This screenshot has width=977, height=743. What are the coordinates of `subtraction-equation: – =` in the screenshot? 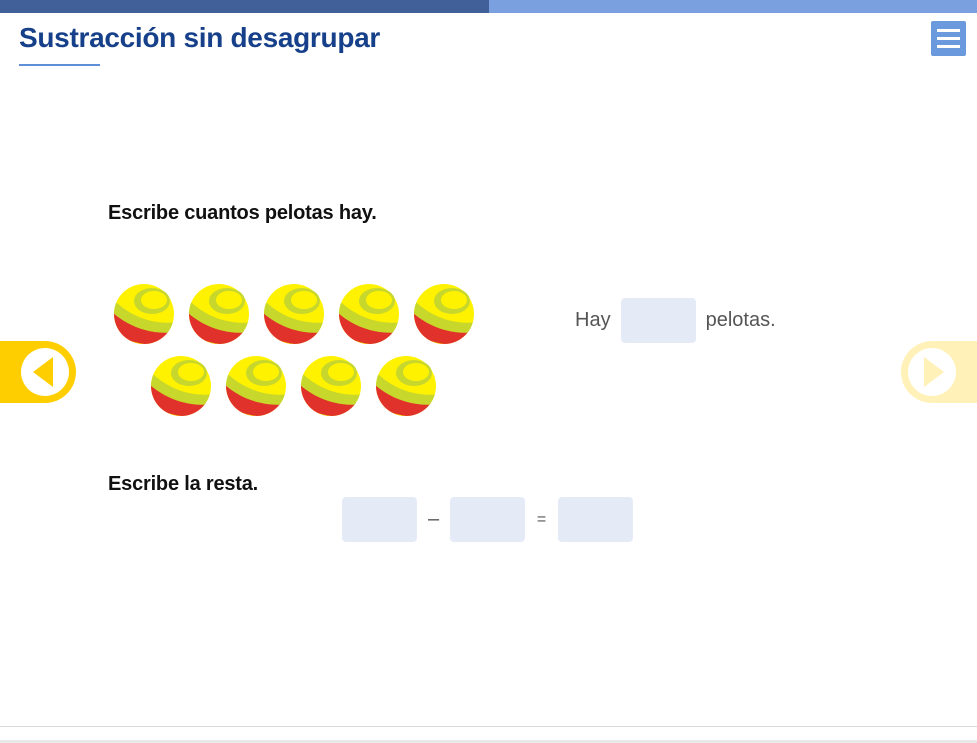 It's located at (487, 519).